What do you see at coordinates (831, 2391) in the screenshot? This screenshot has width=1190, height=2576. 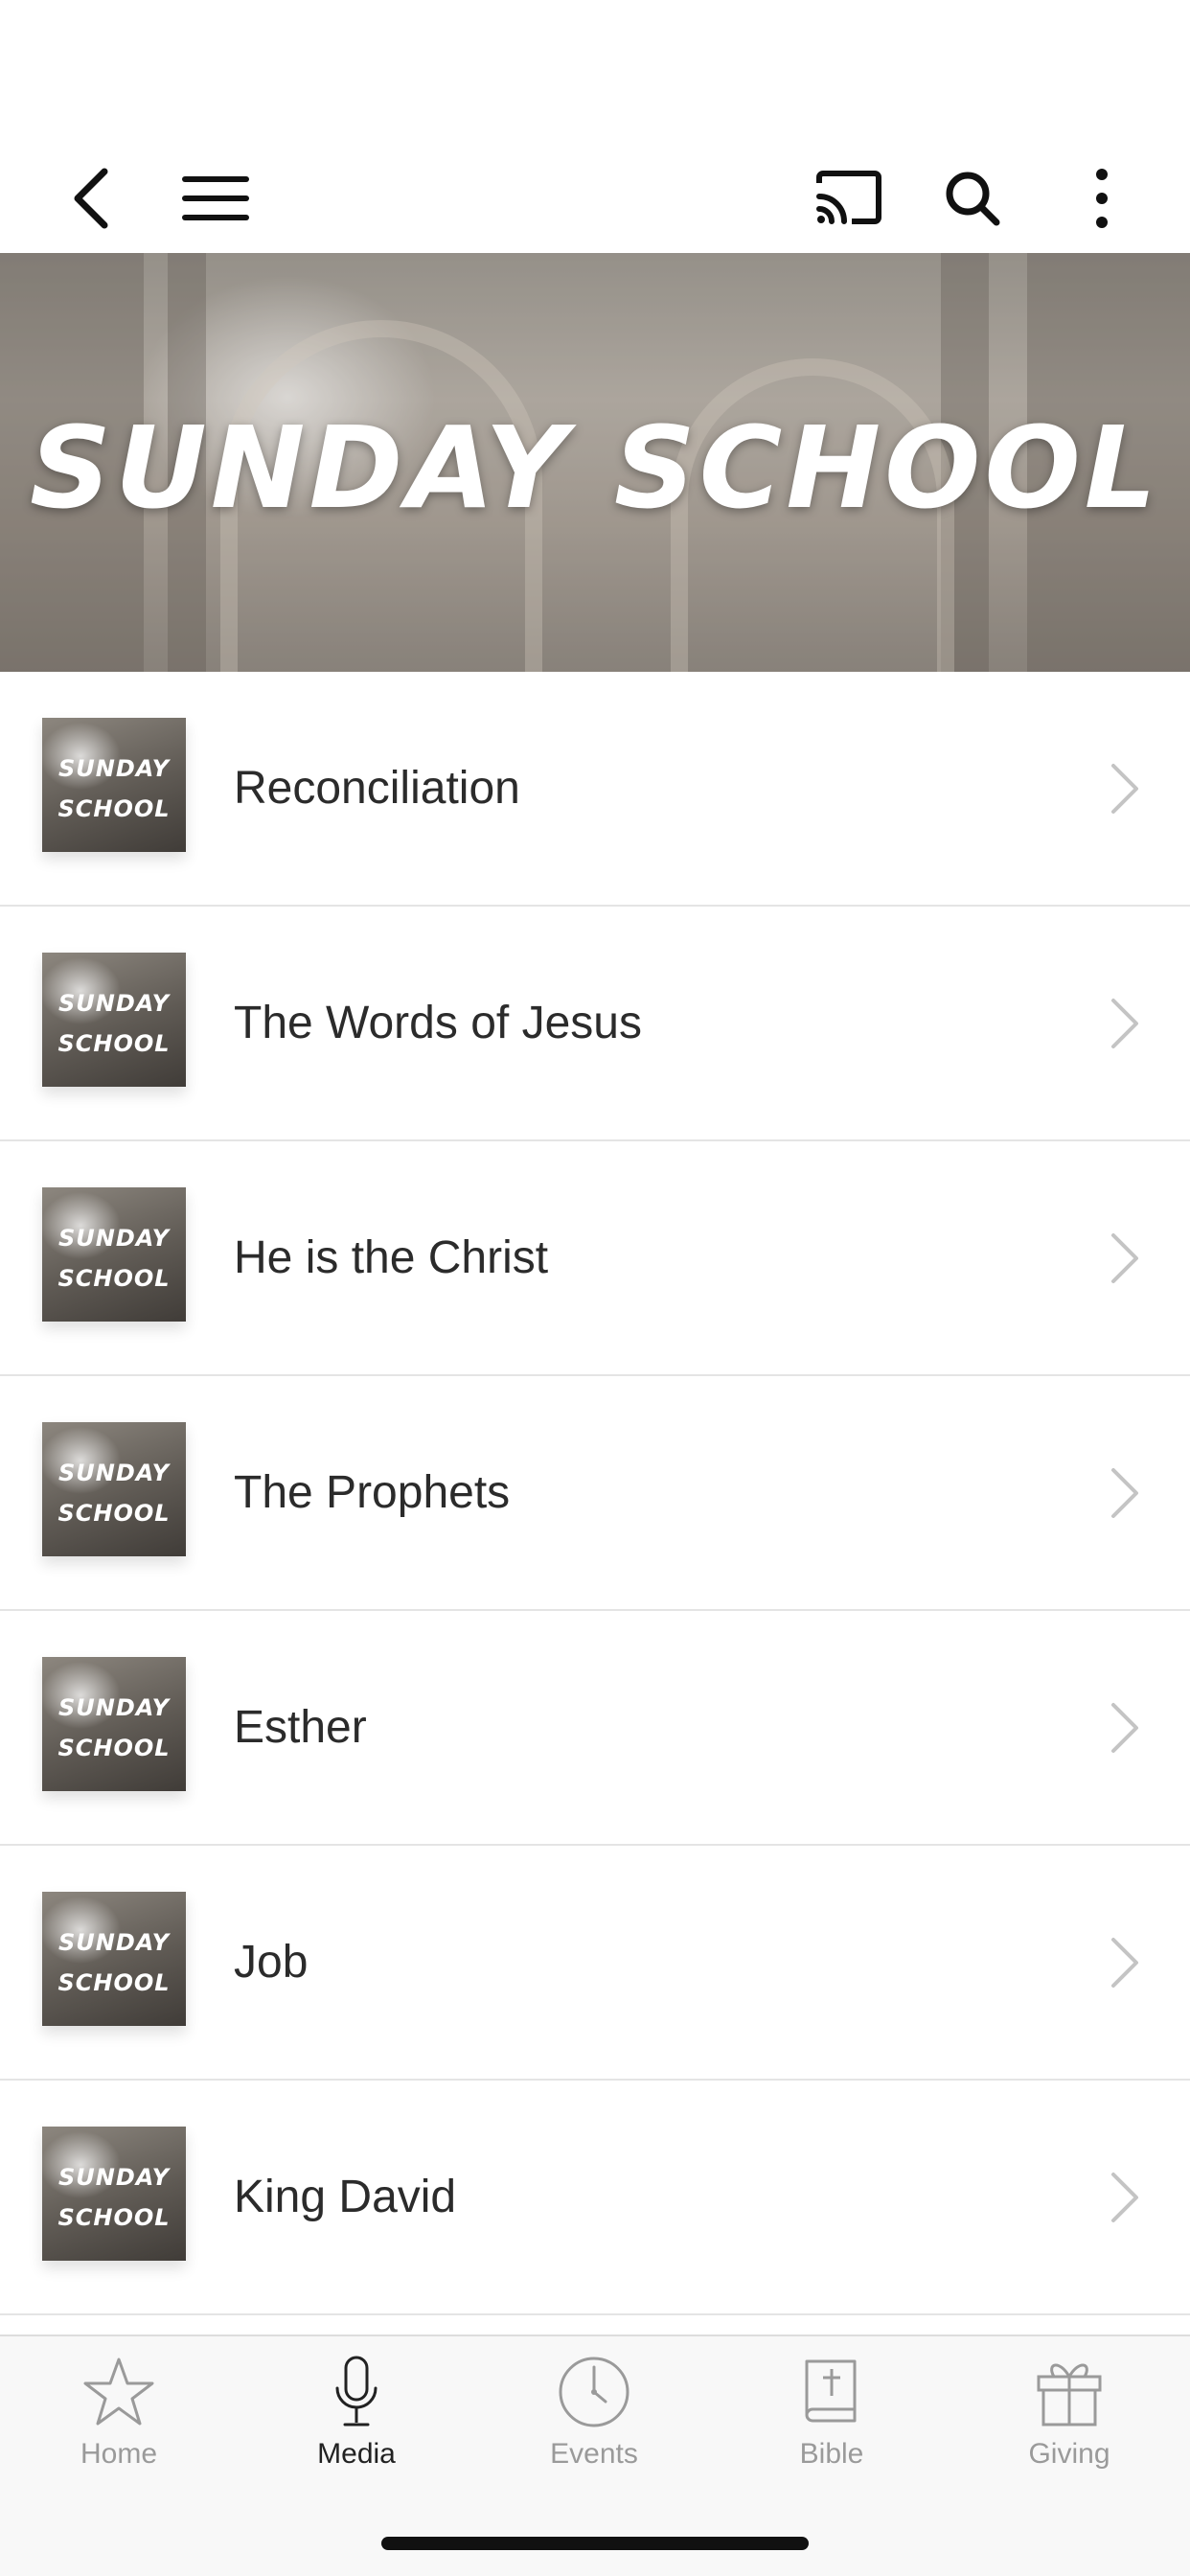 I see `bible-icon` at bounding box center [831, 2391].